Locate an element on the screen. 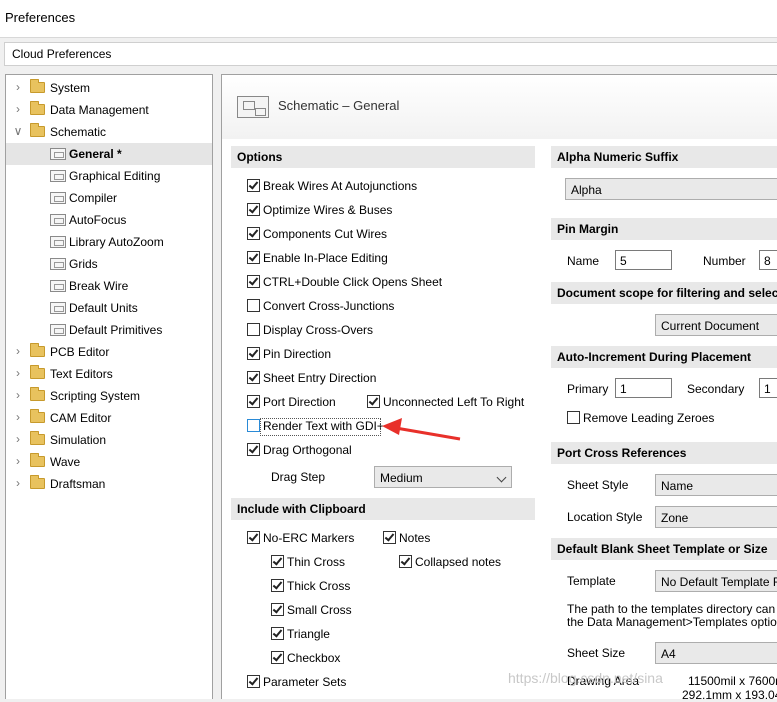 The width and height of the screenshot is (777, 702). tree-item-cam-editor: › CAM Editor is located at coordinates (109, 418).